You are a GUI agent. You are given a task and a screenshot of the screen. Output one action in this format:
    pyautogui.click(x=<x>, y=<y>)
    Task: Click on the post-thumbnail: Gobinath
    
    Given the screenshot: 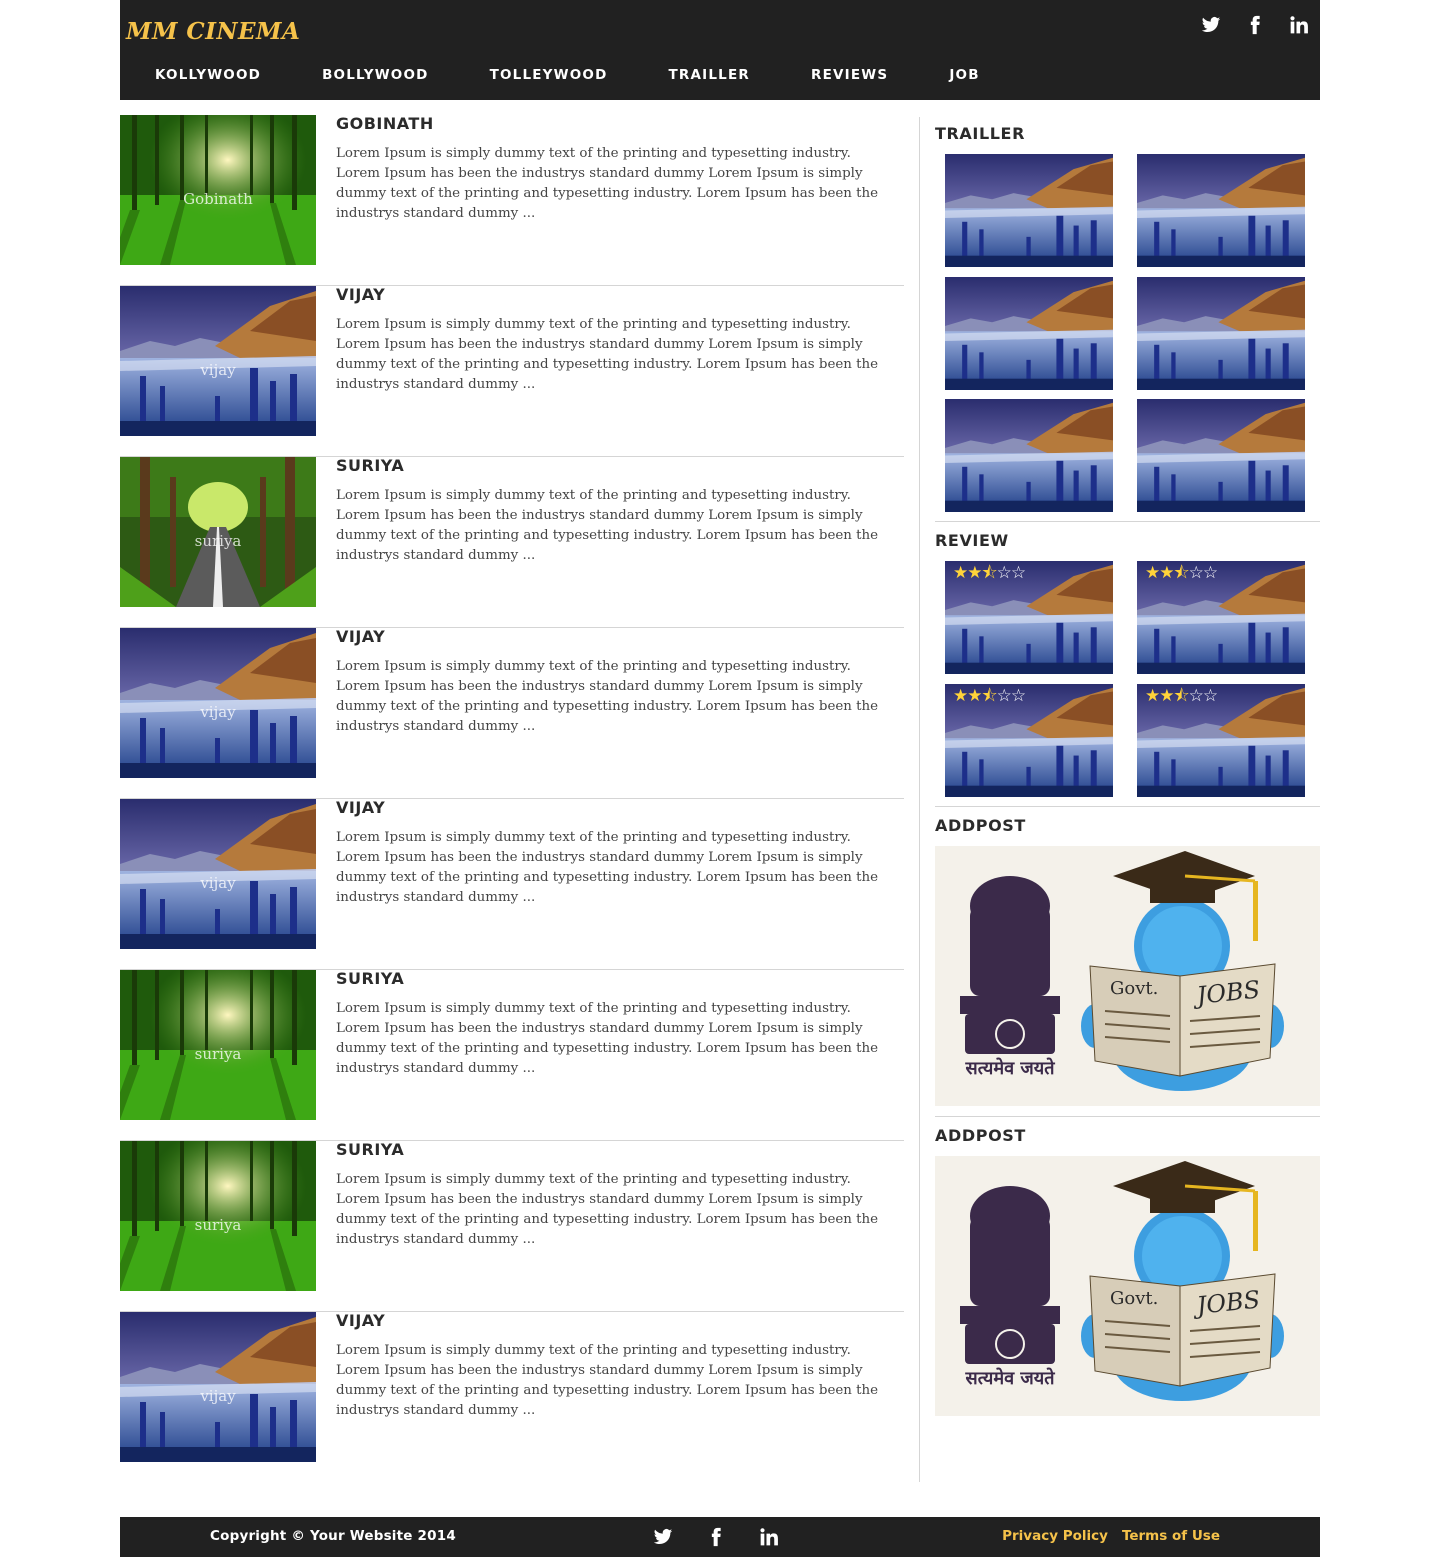 What is the action you would take?
    pyautogui.click(x=218, y=190)
    